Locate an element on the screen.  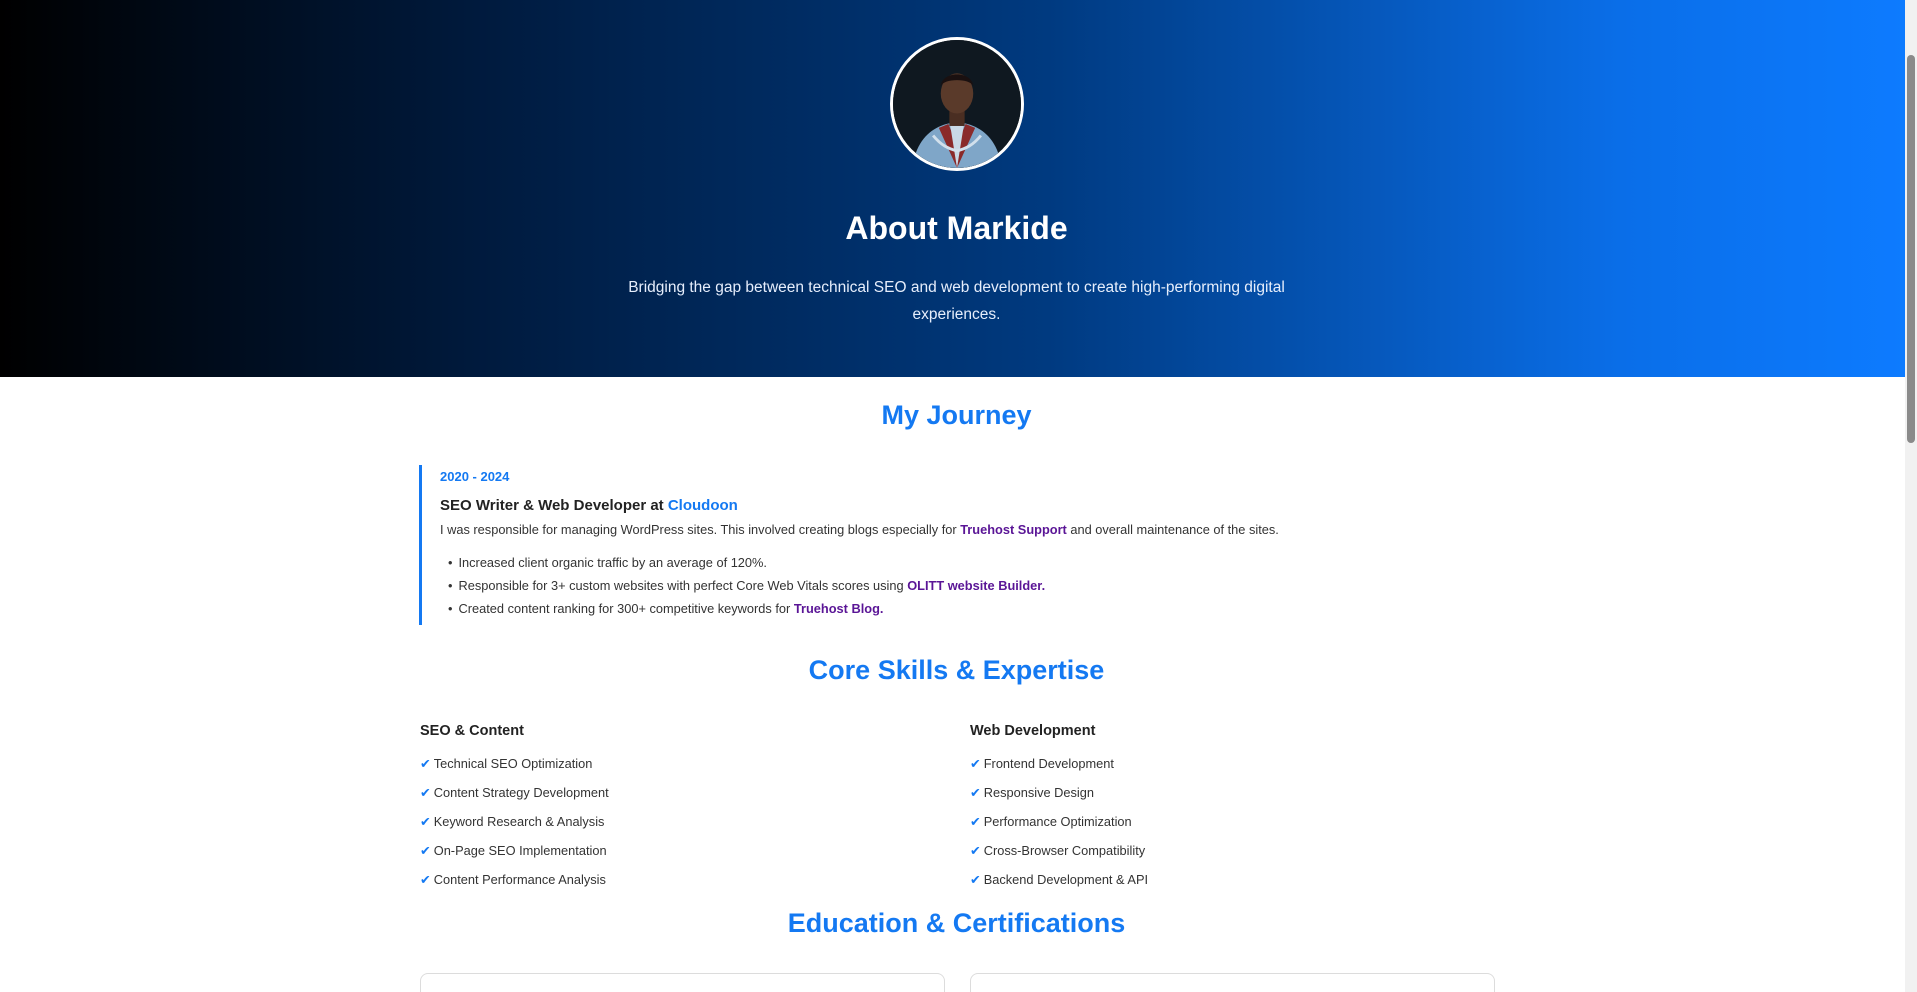
journey-role: SEO Writer & Web Developer at Cloudoon is located at coordinates (879, 505).